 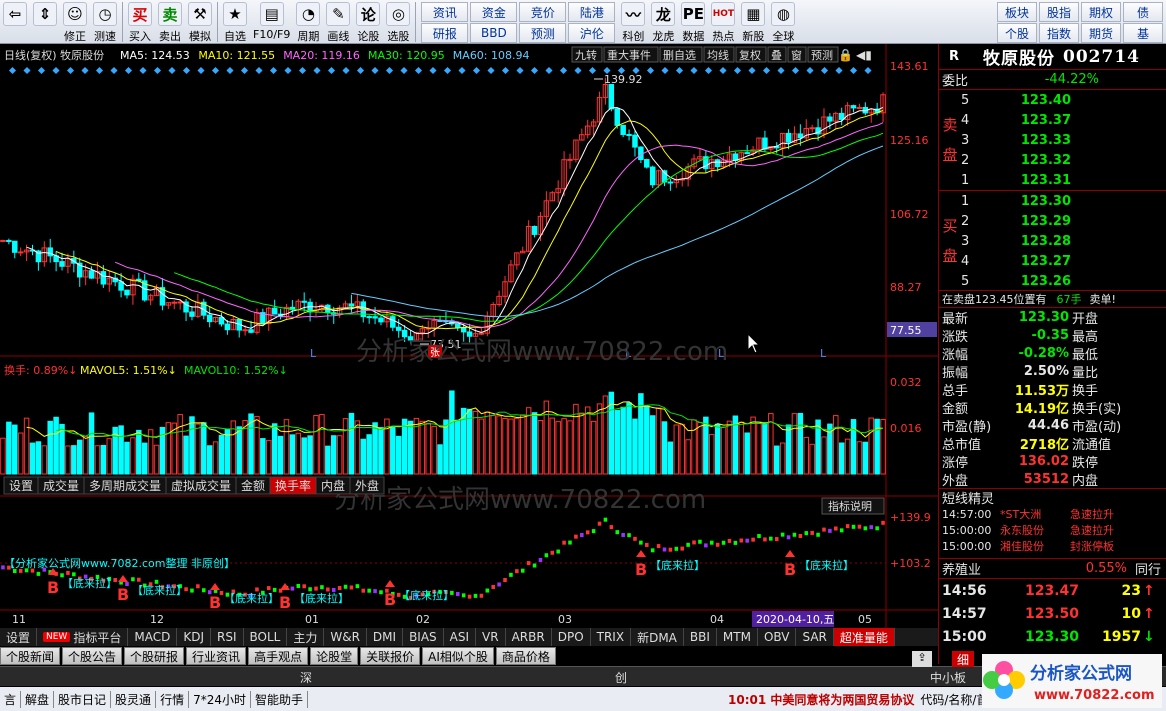 I want to click on quick-btn-5: BBD, so click(x=494, y=33).